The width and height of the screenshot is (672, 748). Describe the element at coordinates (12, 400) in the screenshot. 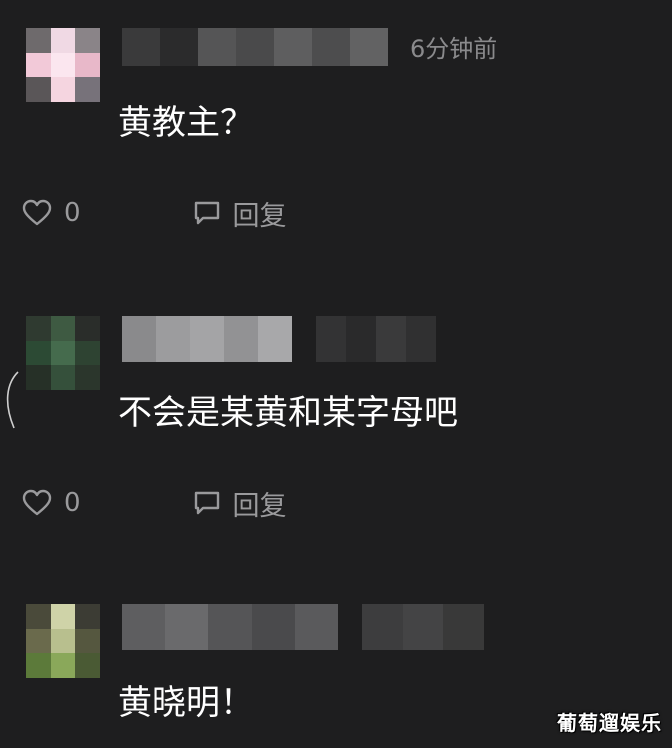

I see `edge-decoration` at that location.